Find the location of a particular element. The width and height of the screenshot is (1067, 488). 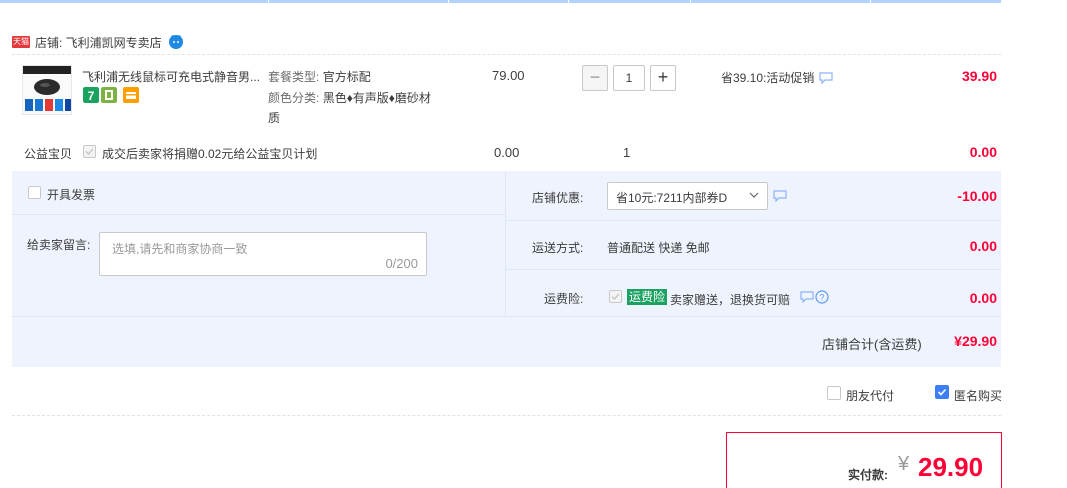

shop-row: 天猫 店铺: 飞利浦凯网专卖店 is located at coordinates (98, 42).